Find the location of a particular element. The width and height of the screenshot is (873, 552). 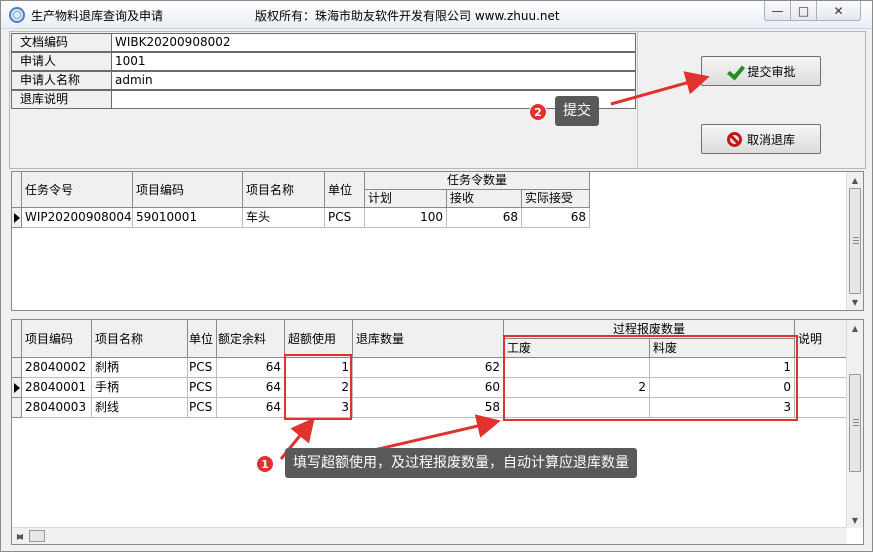

app-icon is located at coordinates (17, 15).